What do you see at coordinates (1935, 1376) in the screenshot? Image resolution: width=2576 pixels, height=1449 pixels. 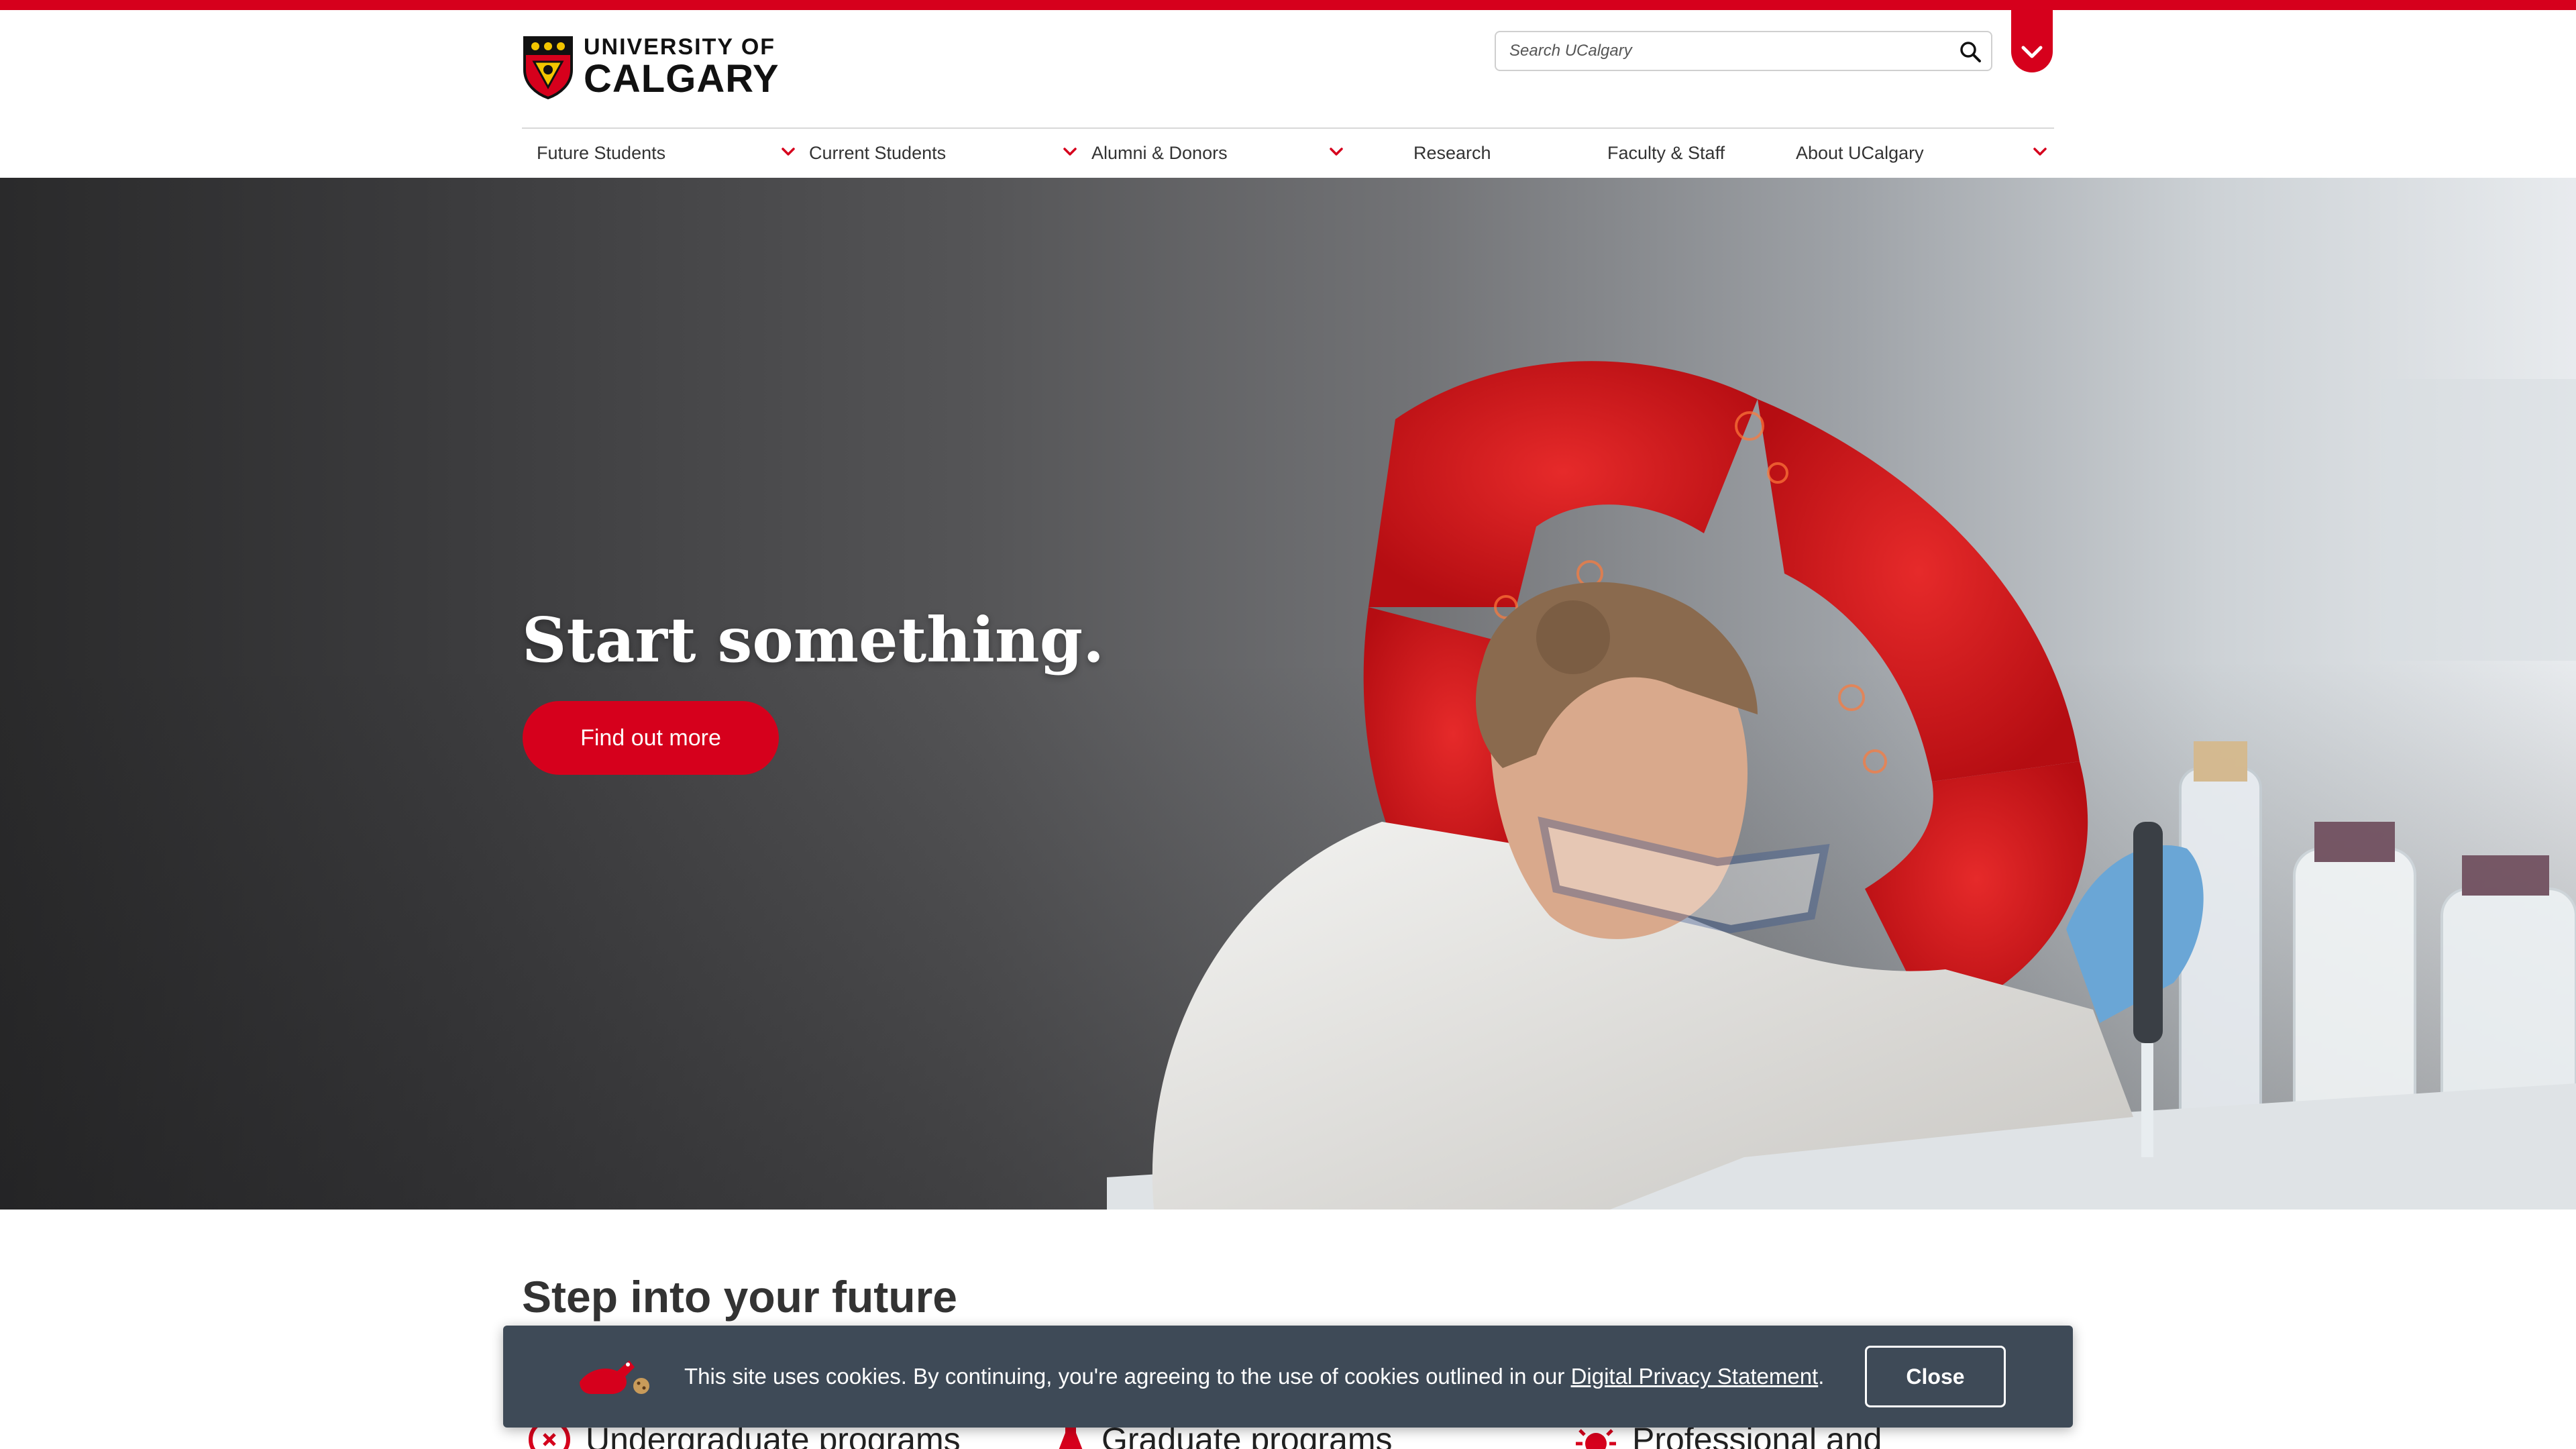 I see `cookie-close-button: Close` at bounding box center [1935, 1376].